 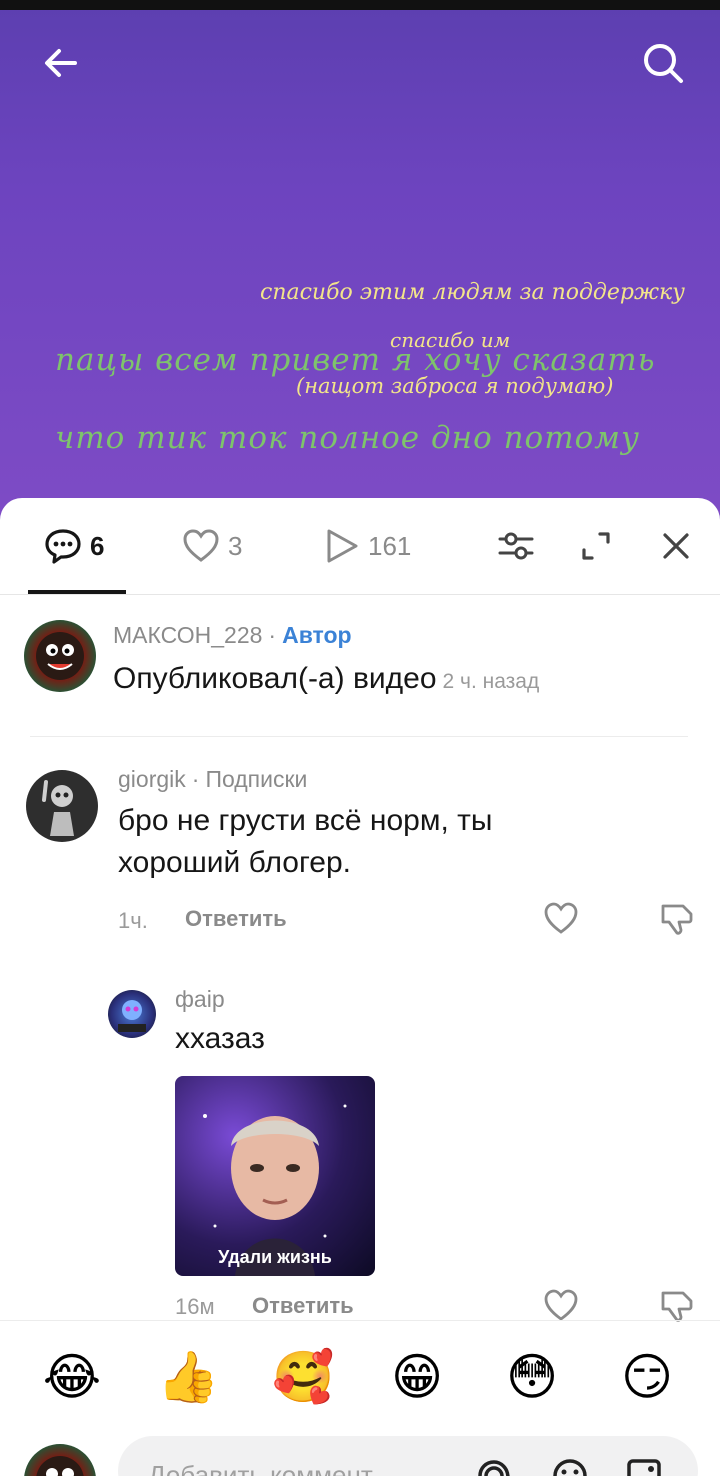 I want to click on tab-likes: 3, so click(x=212, y=546).